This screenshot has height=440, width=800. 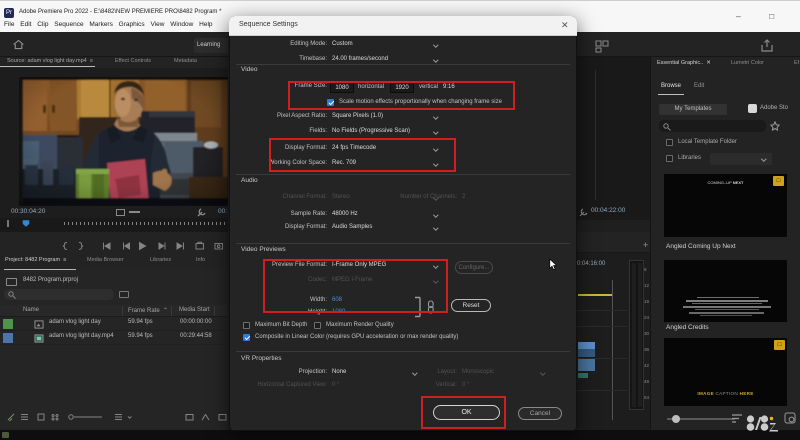 I want to click on svg-text: 54, so click(x=647, y=397).